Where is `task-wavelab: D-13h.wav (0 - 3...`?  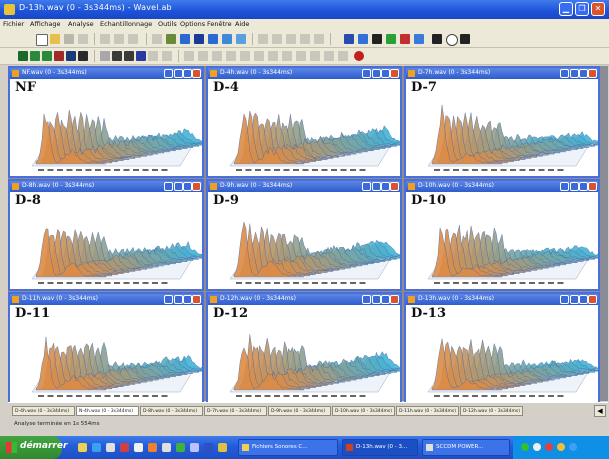
task-wavelab: D-13h.wav (0 - 3... is located at coordinates (380, 447).